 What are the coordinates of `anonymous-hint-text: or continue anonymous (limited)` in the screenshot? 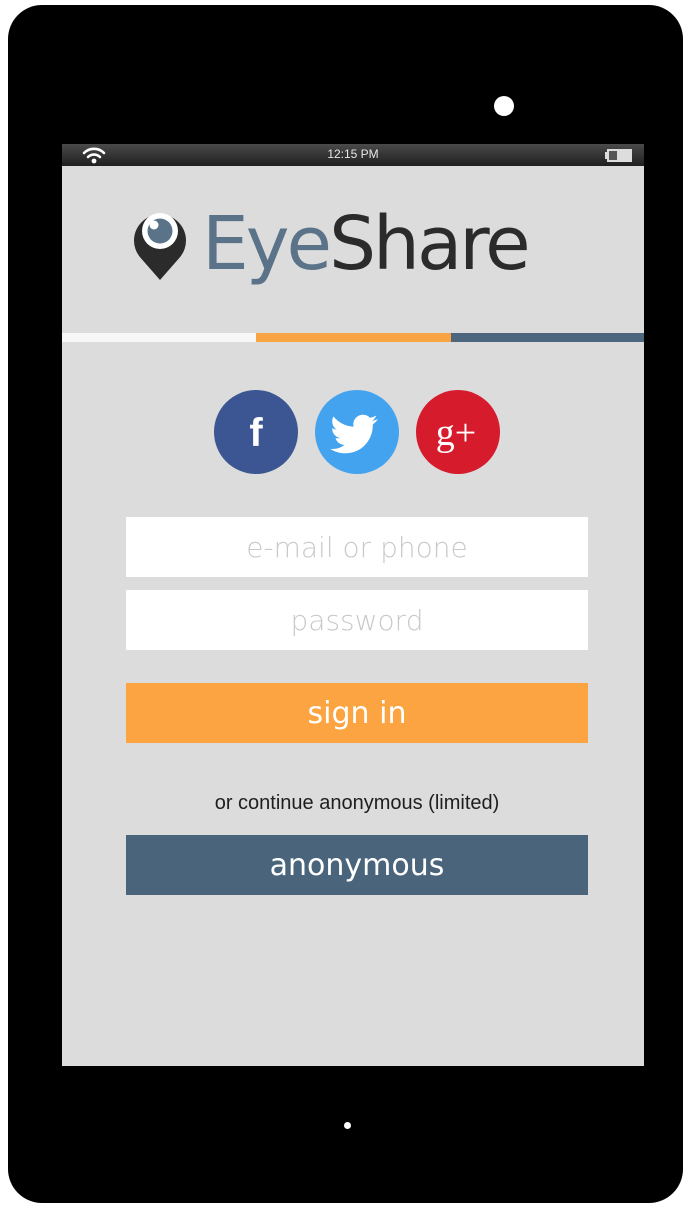 It's located at (357, 803).